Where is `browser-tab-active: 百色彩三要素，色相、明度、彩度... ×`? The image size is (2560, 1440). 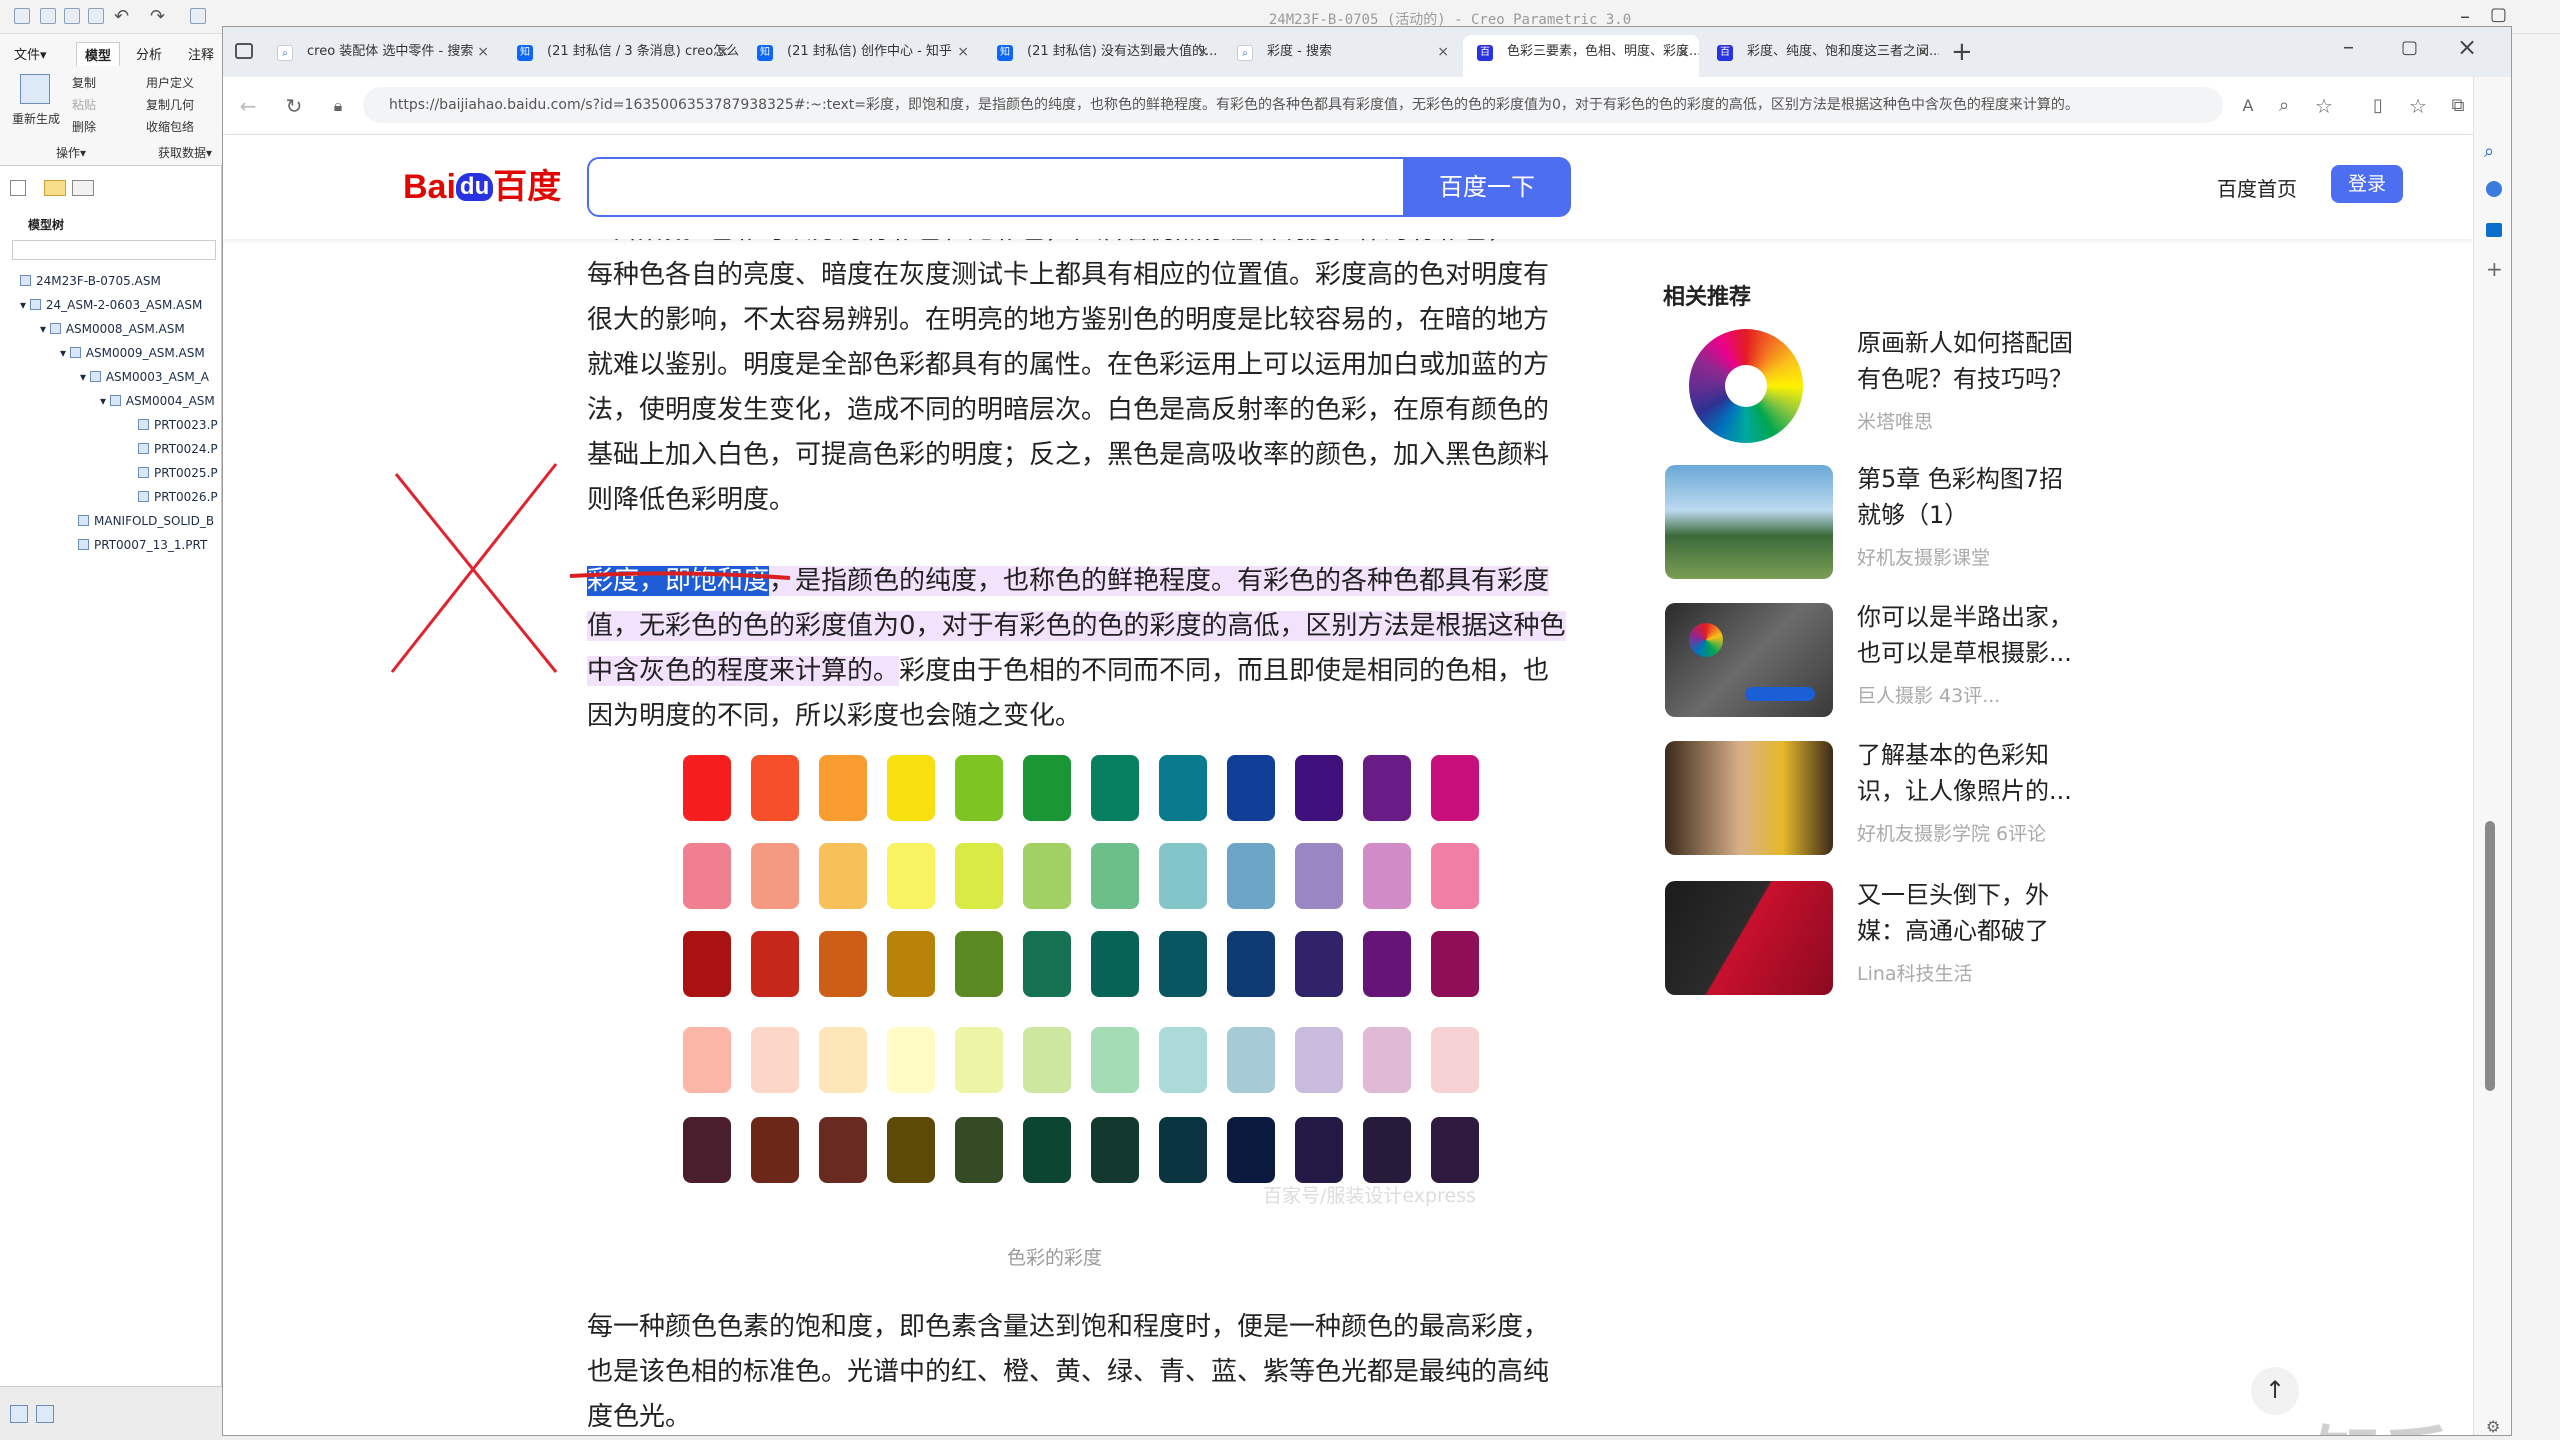
browser-tab-active: 百色彩三要素，色相、明度、彩度... × is located at coordinates (1581, 56).